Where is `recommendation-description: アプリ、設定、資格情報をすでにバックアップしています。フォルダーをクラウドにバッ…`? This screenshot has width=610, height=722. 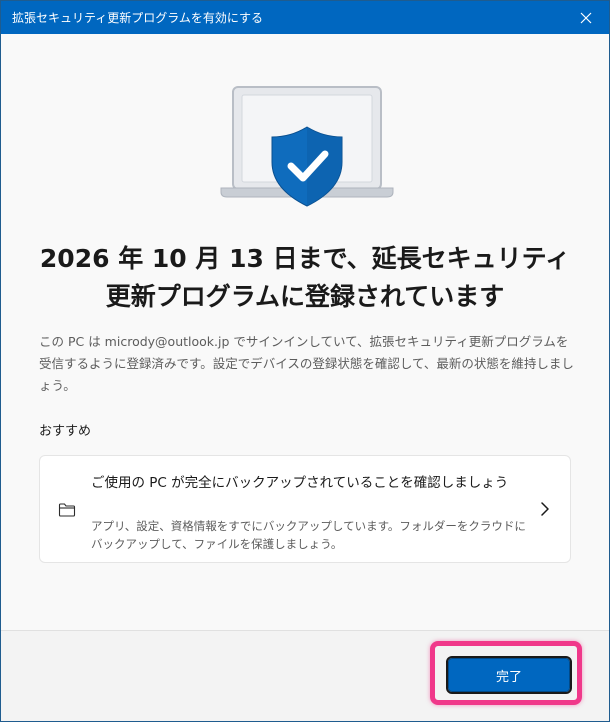
recommendation-description: アプリ、設定、資格情報をすでにバックアップしています。フォルダーをクラウドにバッ… is located at coordinates (308, 535).